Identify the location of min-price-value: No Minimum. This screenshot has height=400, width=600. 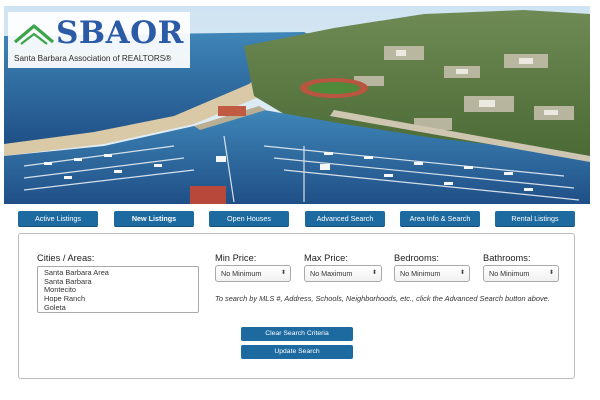
(241, 273).